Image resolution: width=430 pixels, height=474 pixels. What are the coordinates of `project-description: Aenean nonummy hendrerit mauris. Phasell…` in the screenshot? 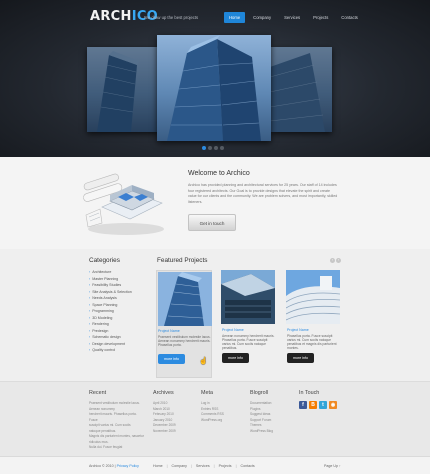 It's located at (248, 342).